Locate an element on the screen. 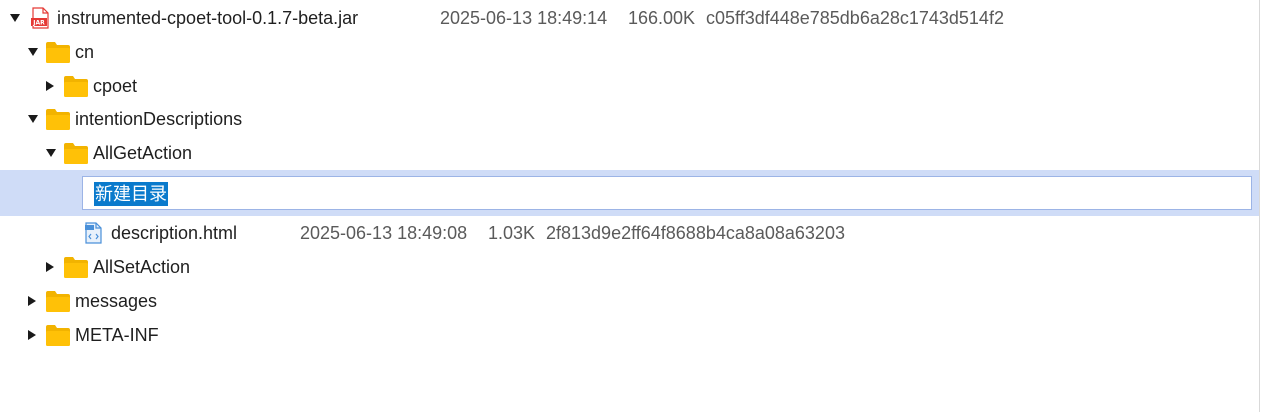 This screenshot has height=412, width=1265. tree-row-messages: messages is located at coordinates (629, 301).